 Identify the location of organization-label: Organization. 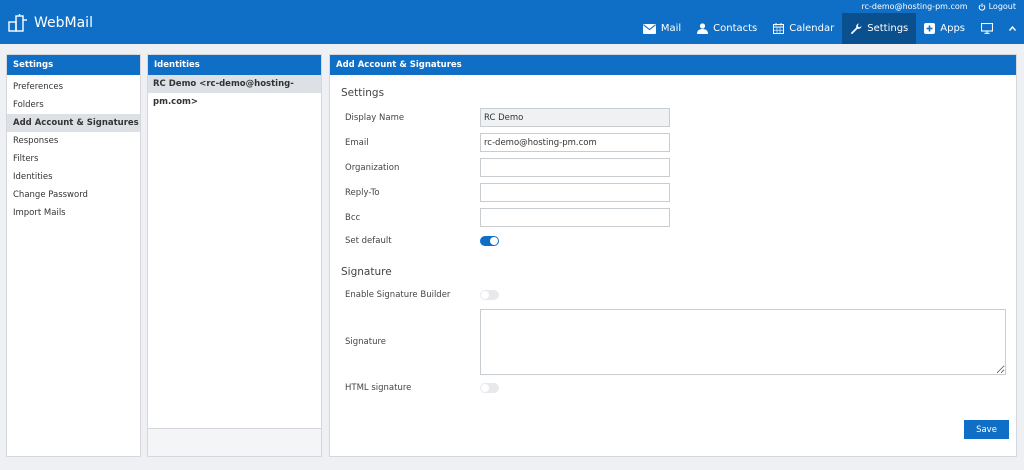
(372, 168).